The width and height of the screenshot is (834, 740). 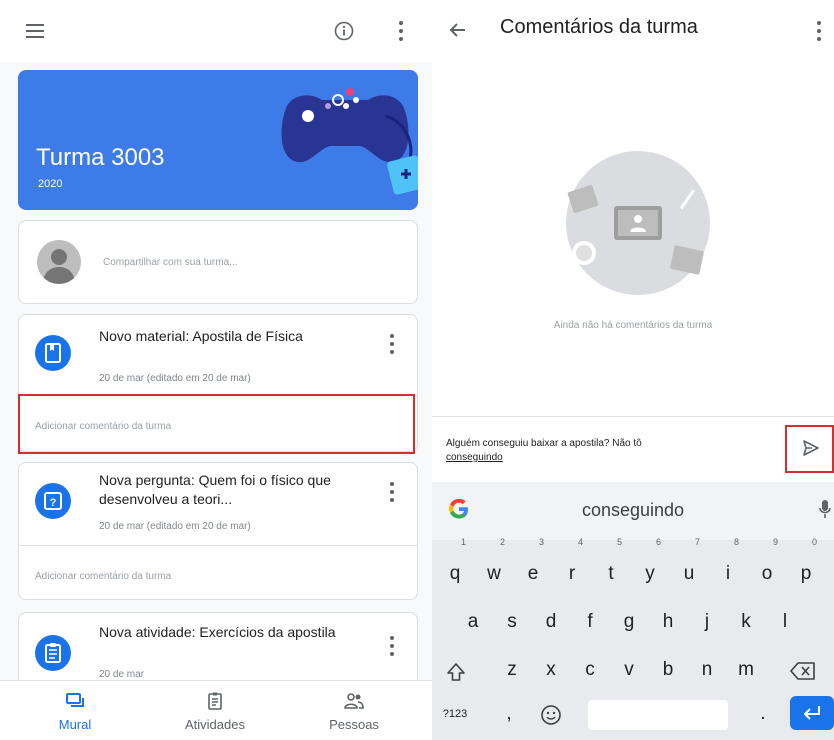 I want to click on key-n: n, so click(x=707, y=670).